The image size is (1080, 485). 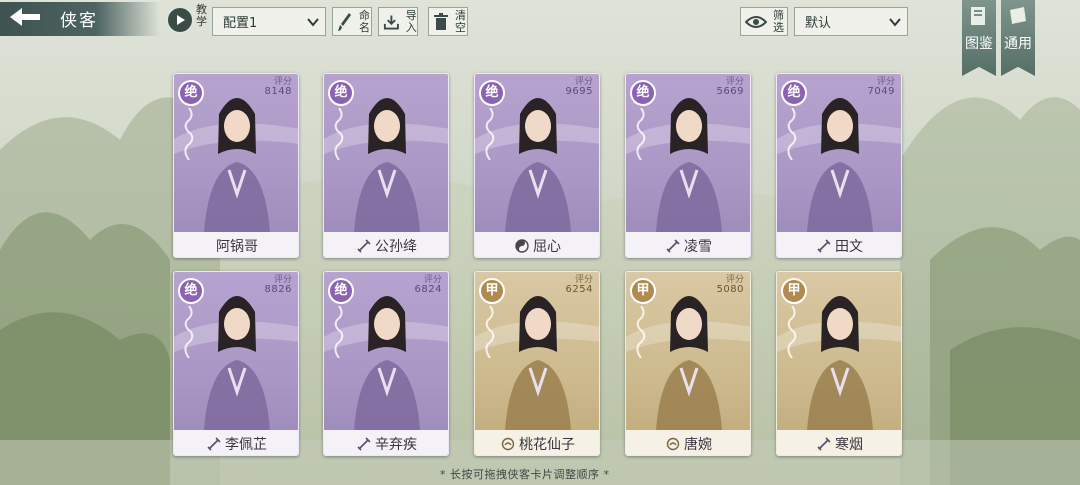 I want to click on hero-nameplate: 寒烟, so click(x=839, y=442).